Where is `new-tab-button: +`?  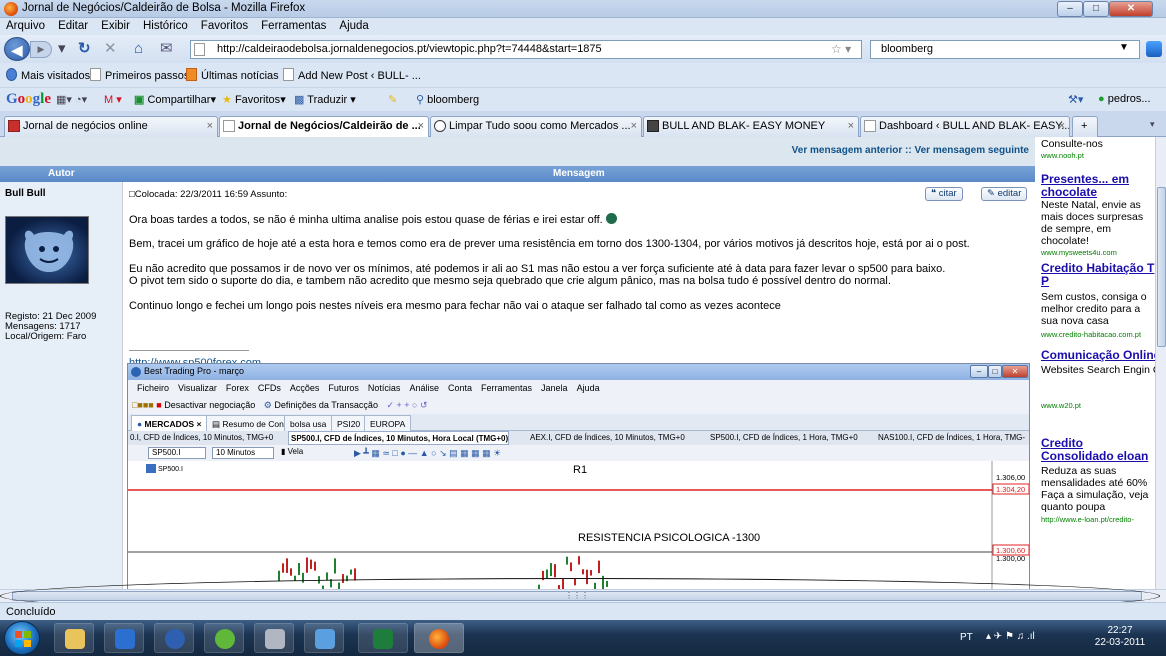
new-tab-button: + is located at coordinates (1085, 126).